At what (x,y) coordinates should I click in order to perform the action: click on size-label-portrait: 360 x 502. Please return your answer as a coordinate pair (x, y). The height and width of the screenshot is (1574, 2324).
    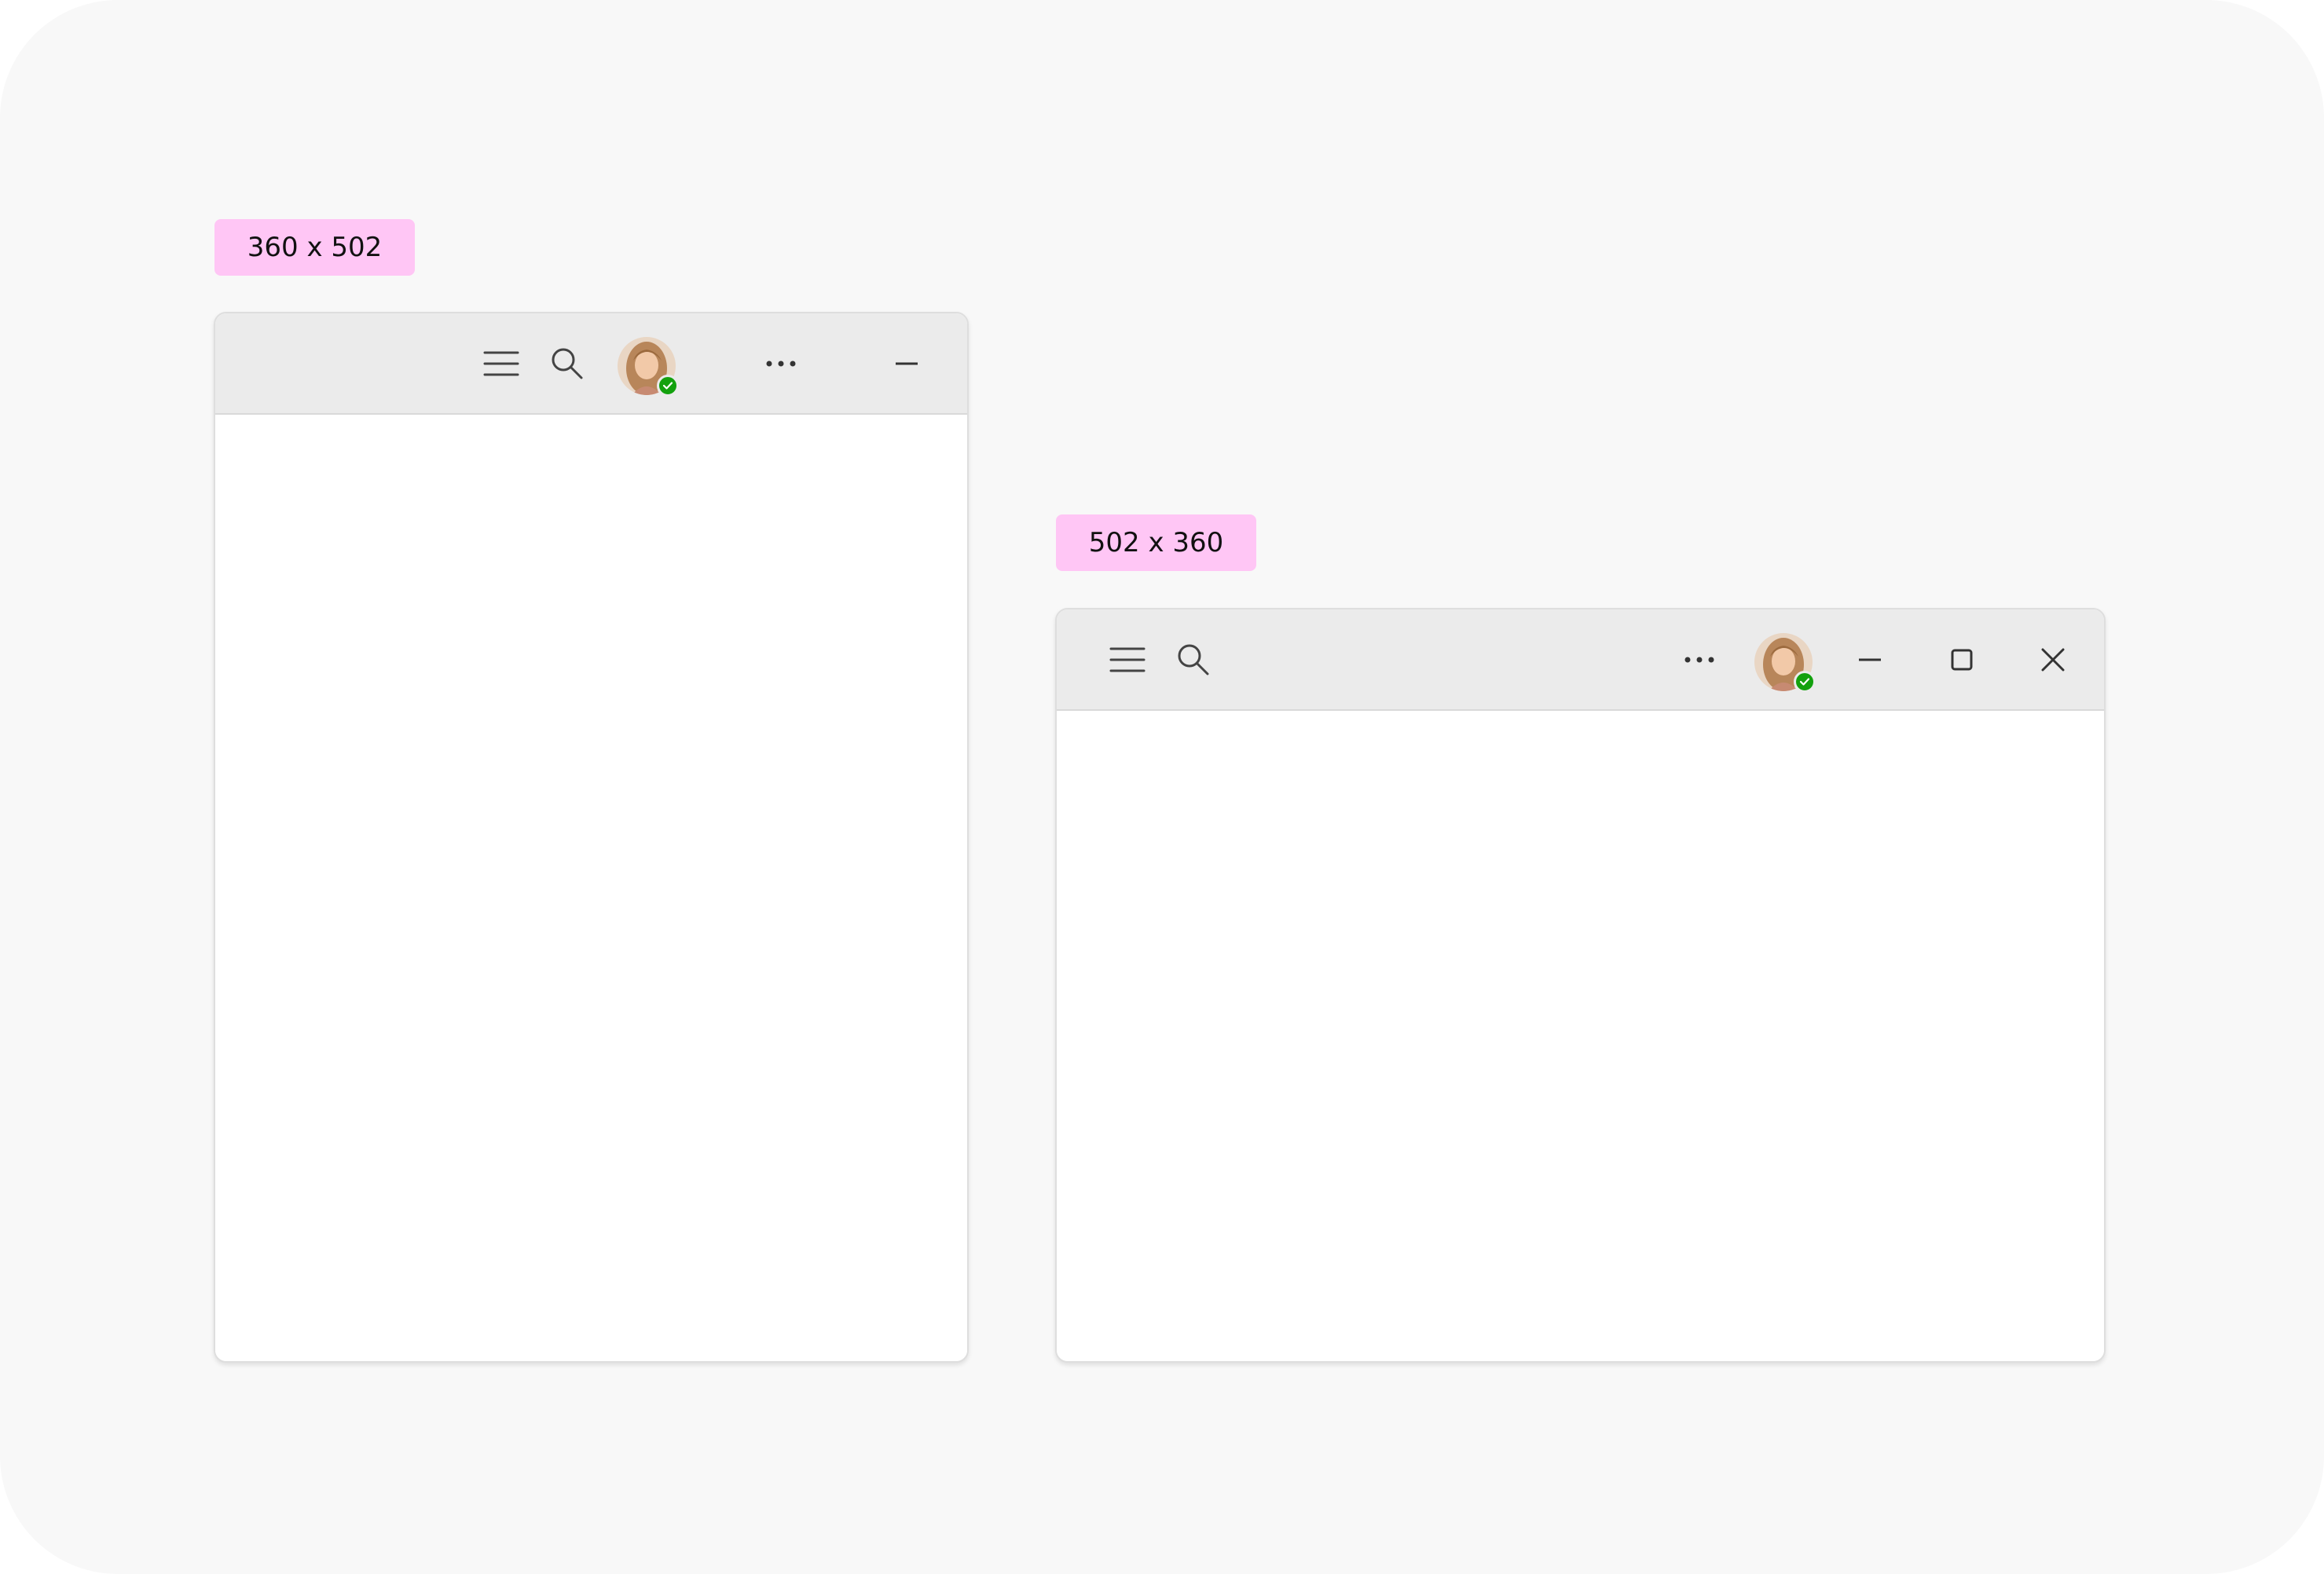
    Looking at the image, I should click on (314, 248).